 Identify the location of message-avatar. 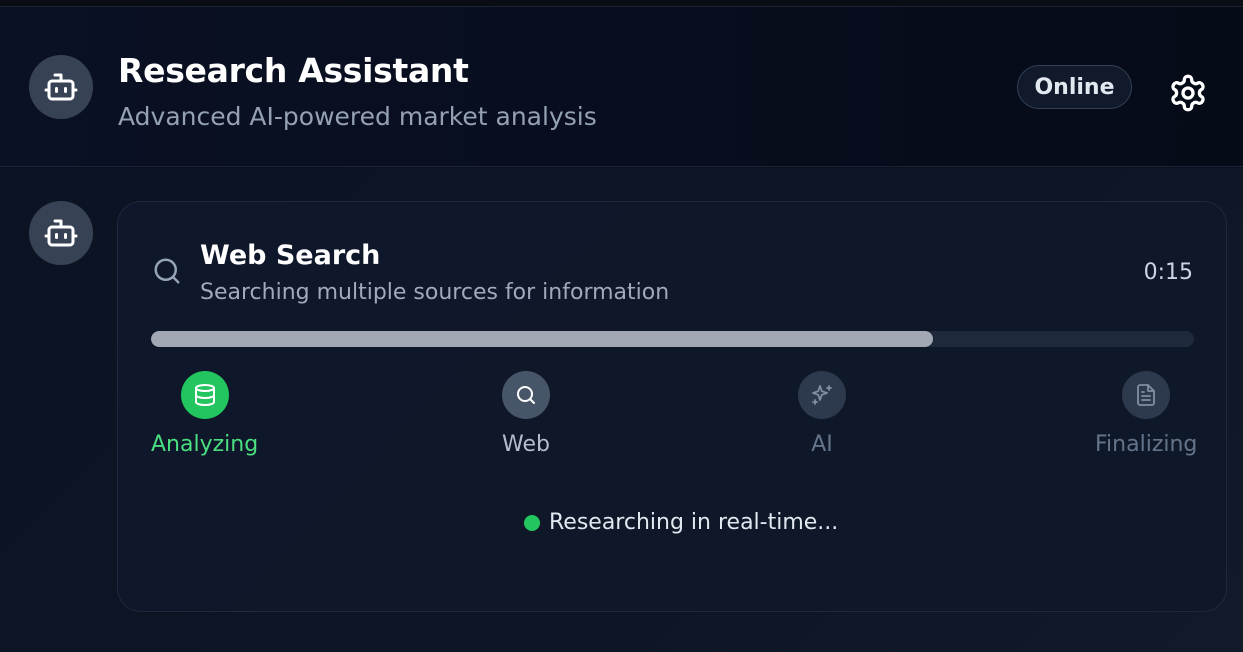
(61, 233).